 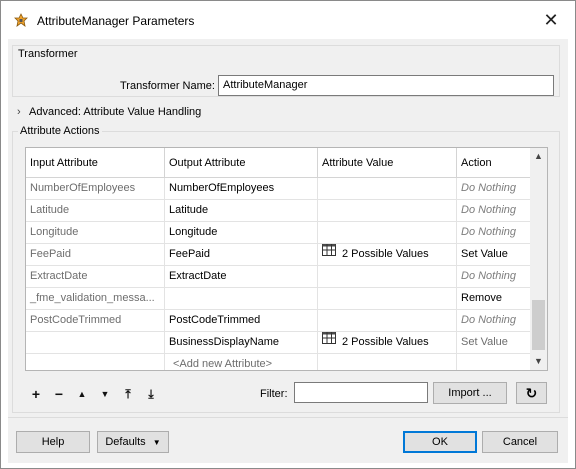 I want to click on filter-input, so click(x=361, y=392).